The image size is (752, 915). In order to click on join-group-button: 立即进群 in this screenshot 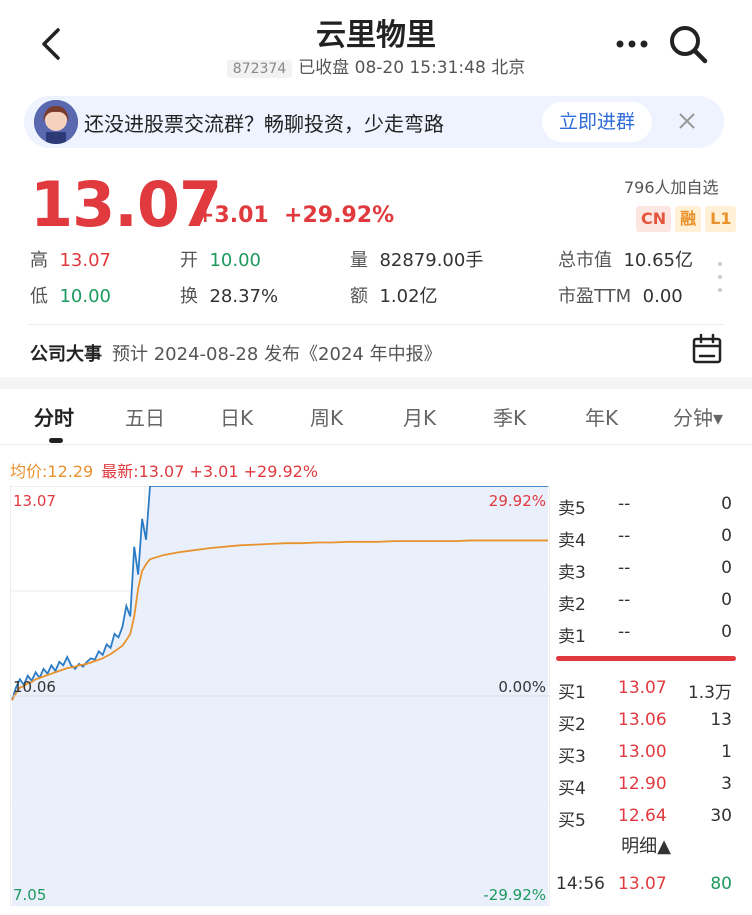, I will do `click(597, 122)`.